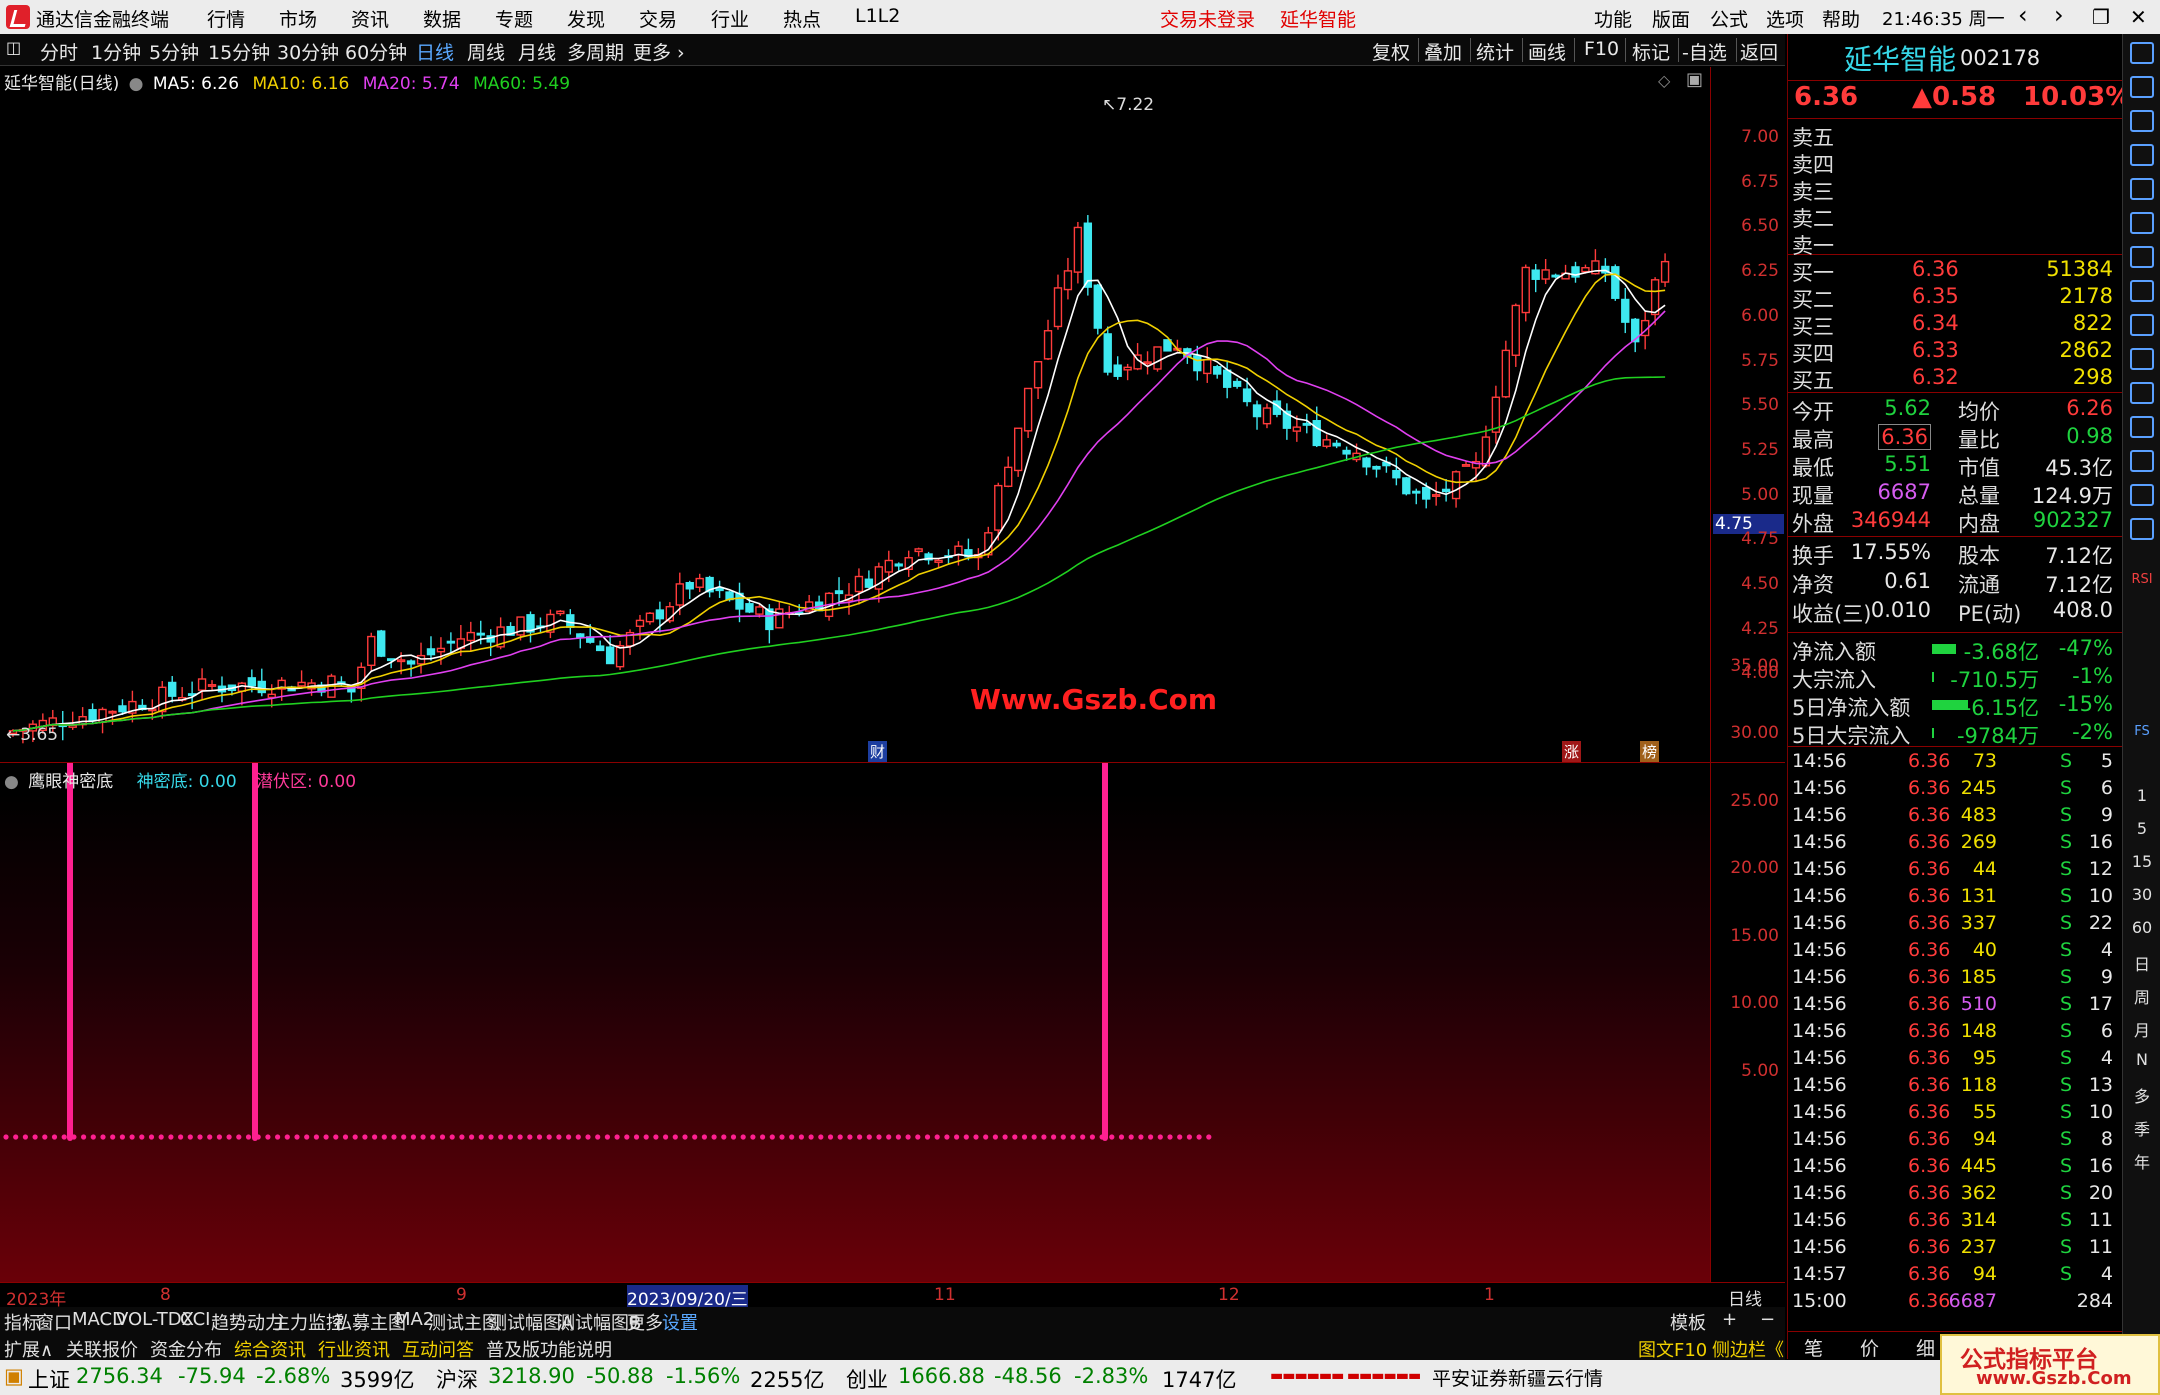 This screenshot has height=1395, width=2160. I want to click on ask-row: 卖三, so click(1954, 190).